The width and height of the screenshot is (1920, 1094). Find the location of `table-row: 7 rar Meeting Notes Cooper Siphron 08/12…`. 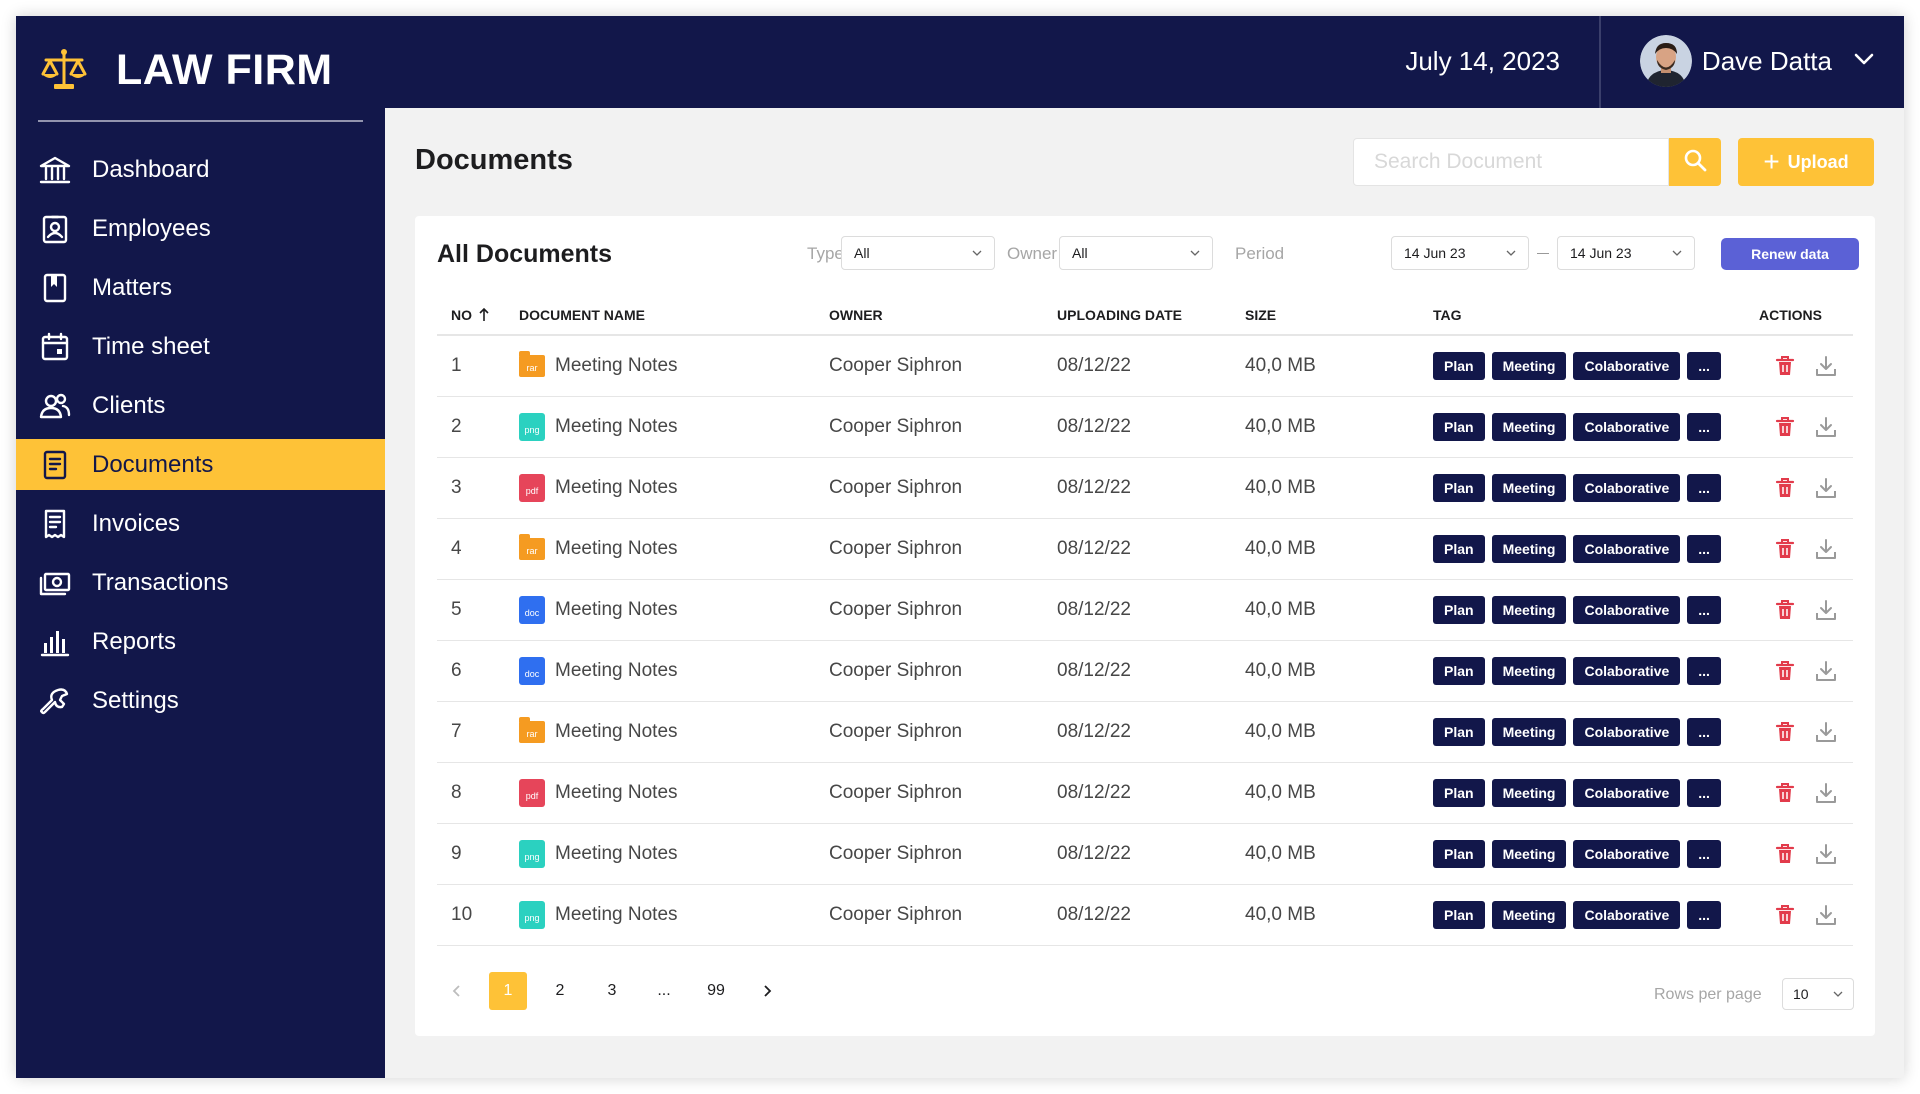

table-row: 7 rar Meeting Notes Cooper Siphron 08/12… is located at coordinates (1145, 732).